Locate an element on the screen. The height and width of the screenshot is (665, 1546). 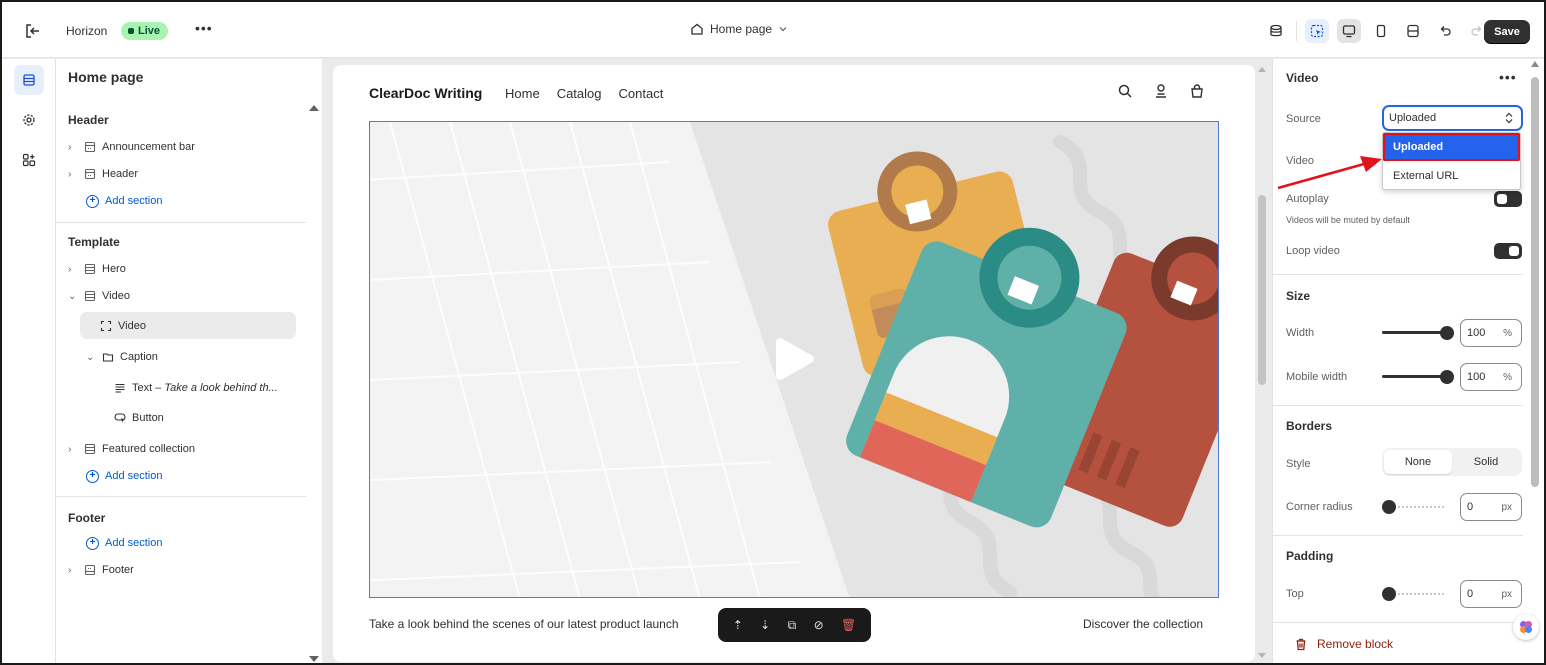
slider-track is located at coordinates (1413, 332).